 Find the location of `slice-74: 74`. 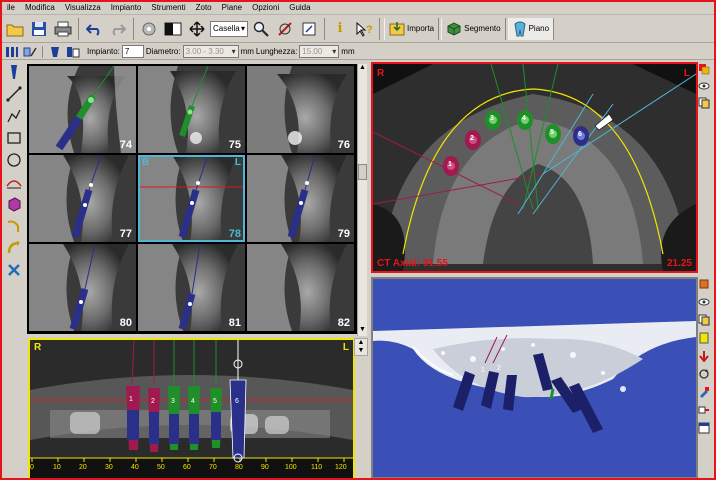

slice-74: 74 is located at coordinates (82, 109).